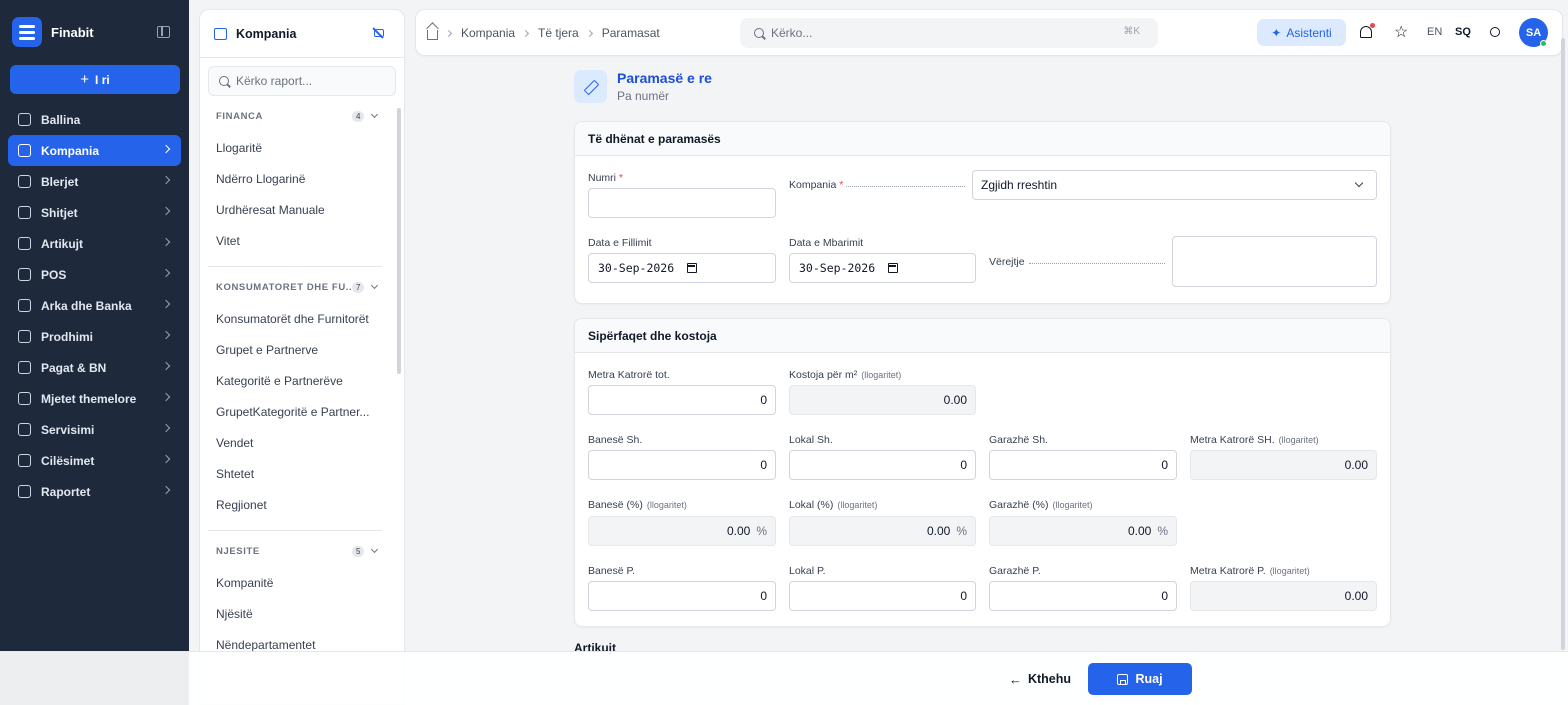 The image size is (1568, 705). I want to click on back-button: ← Kthehu, so click(1040, 679).